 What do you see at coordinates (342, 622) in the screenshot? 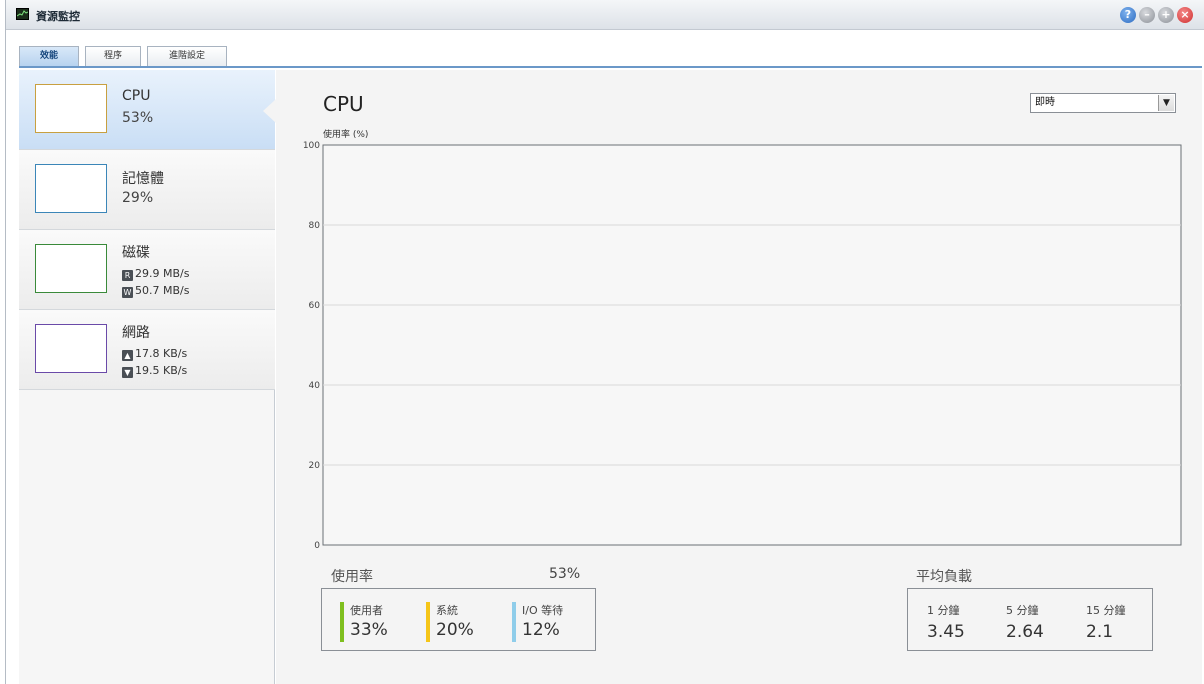
I see `user-color-bar` at bounding box center [342, 622].